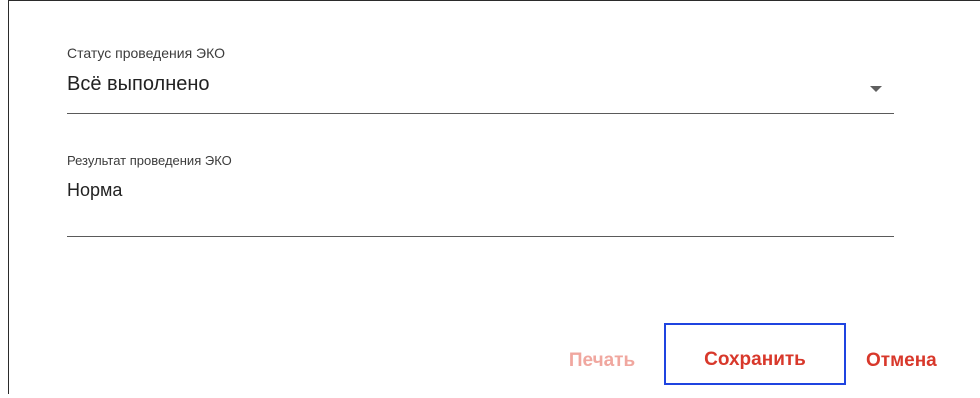  I want to click on result-label: Результат проведения ЭКО, so click(149, 160).